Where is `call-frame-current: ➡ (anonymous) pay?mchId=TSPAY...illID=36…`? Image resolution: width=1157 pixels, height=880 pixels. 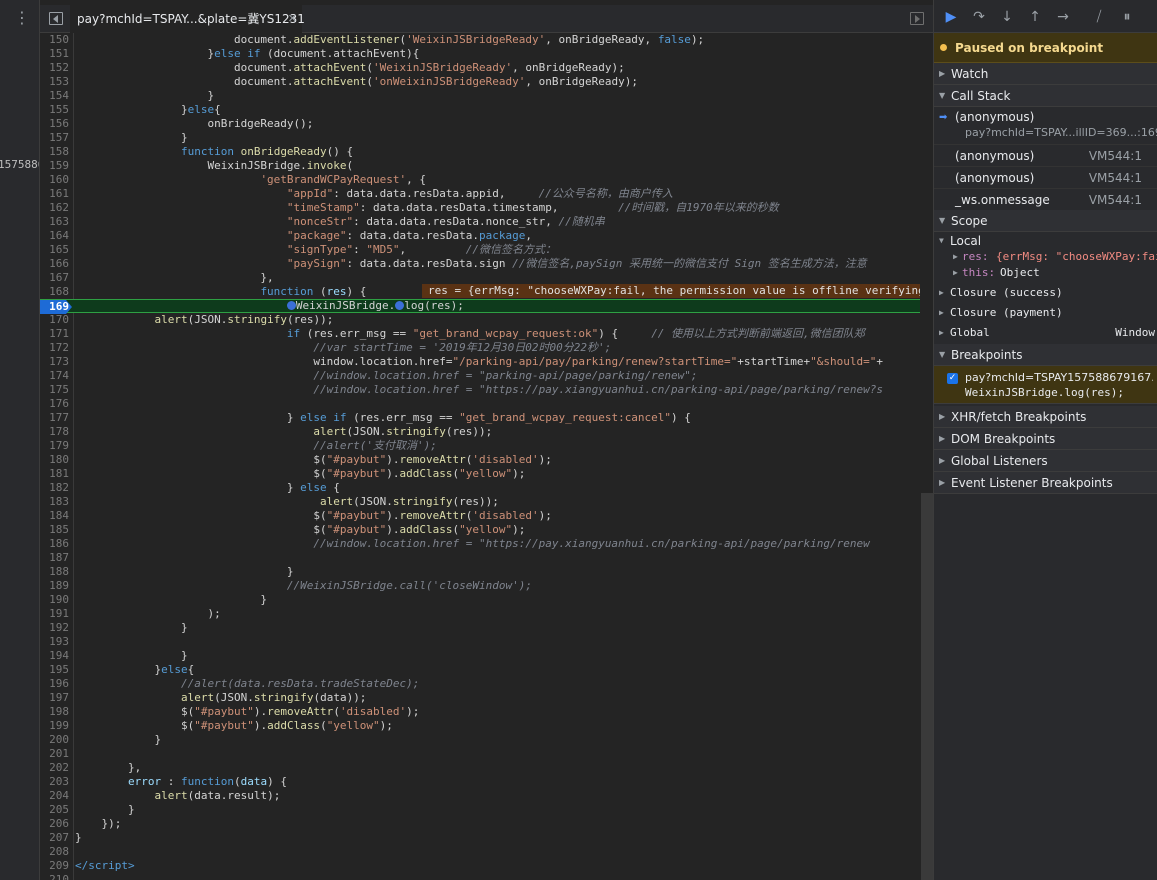
call-frame-current: ➡ (anonymous) pay?mchId=TSPAY...illID=36… is located at coordinates (1045, 126).